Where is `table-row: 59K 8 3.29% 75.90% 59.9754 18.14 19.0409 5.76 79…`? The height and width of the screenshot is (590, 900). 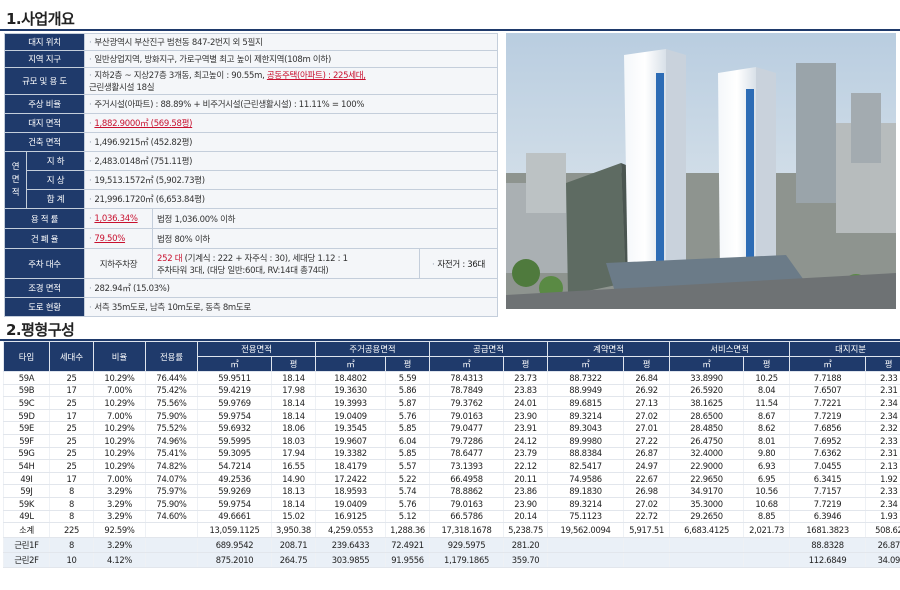
table-row: 59K 8 3.29% 75.90% 59.9754 18.14 19.0409 5.76 79… is located at coordinates (451, 504).